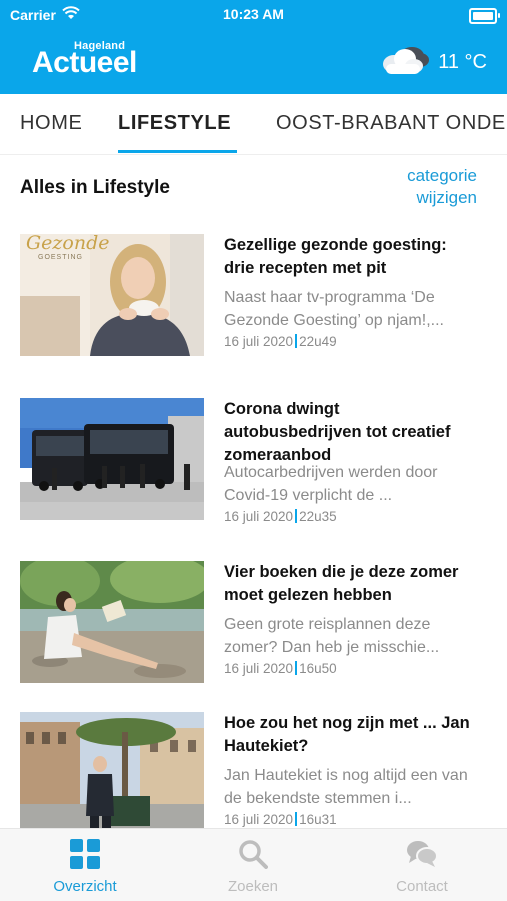 The height and width of the screenshot is (901, 507). I want to click on article-meta: 16 juli 2020 16u31, so click(280, 819).